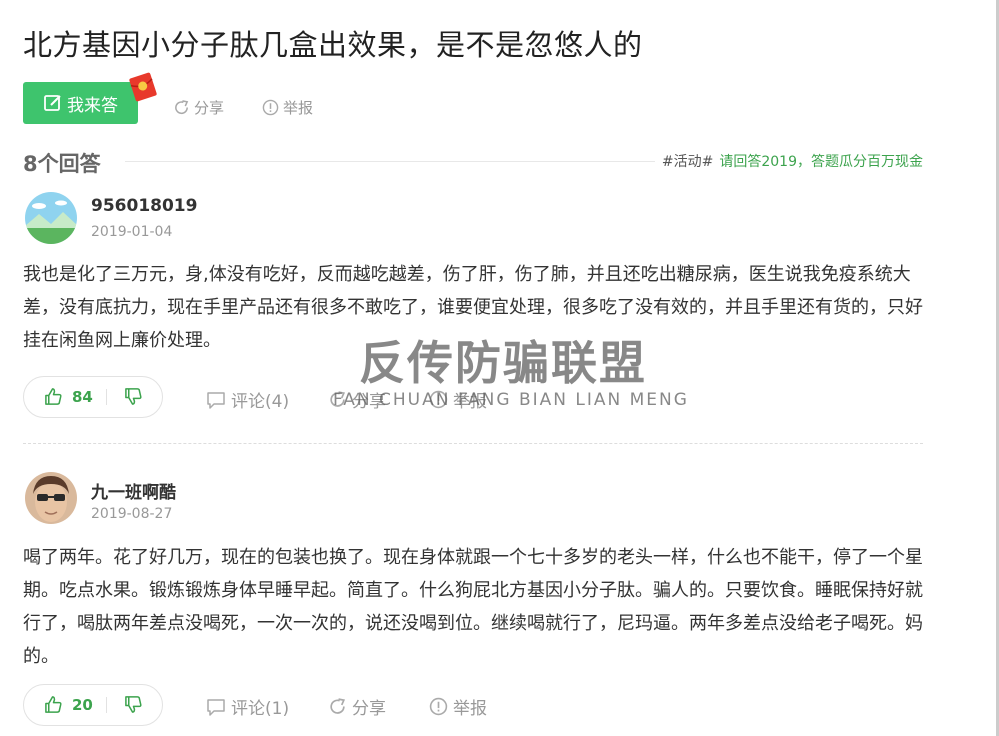  I want to click on comment-label: 评论(1), so click(260, 709).